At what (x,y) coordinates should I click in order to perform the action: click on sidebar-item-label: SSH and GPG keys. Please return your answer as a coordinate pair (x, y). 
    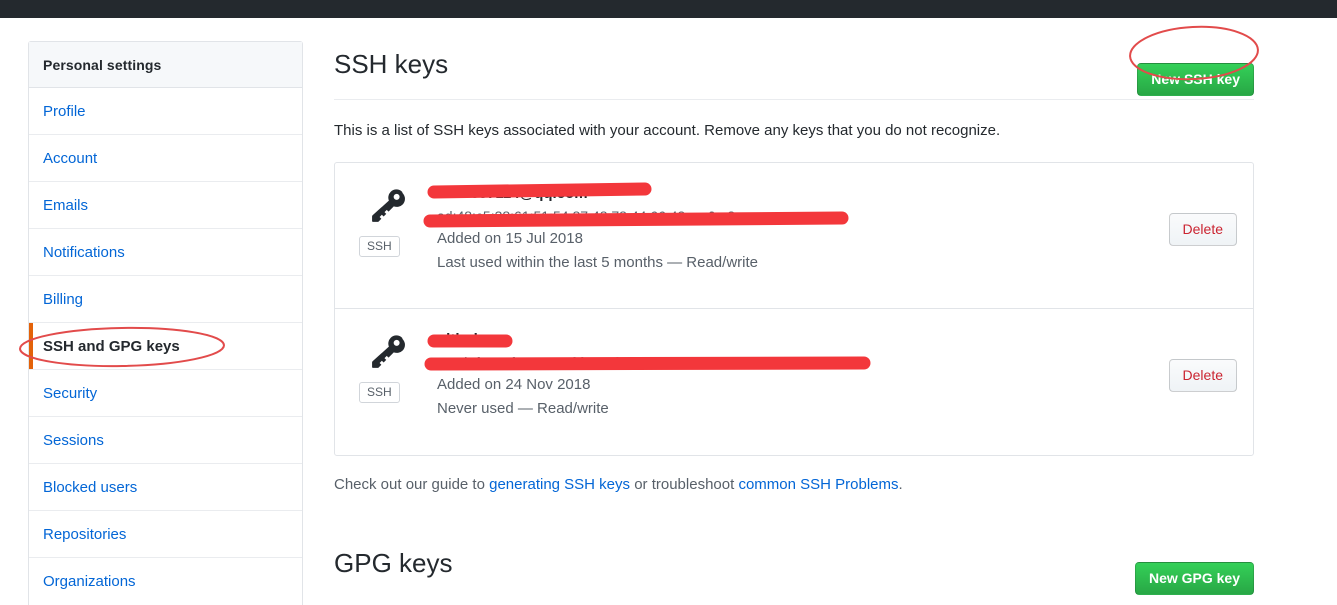
    Looking at the image, I should click on (111, 346).